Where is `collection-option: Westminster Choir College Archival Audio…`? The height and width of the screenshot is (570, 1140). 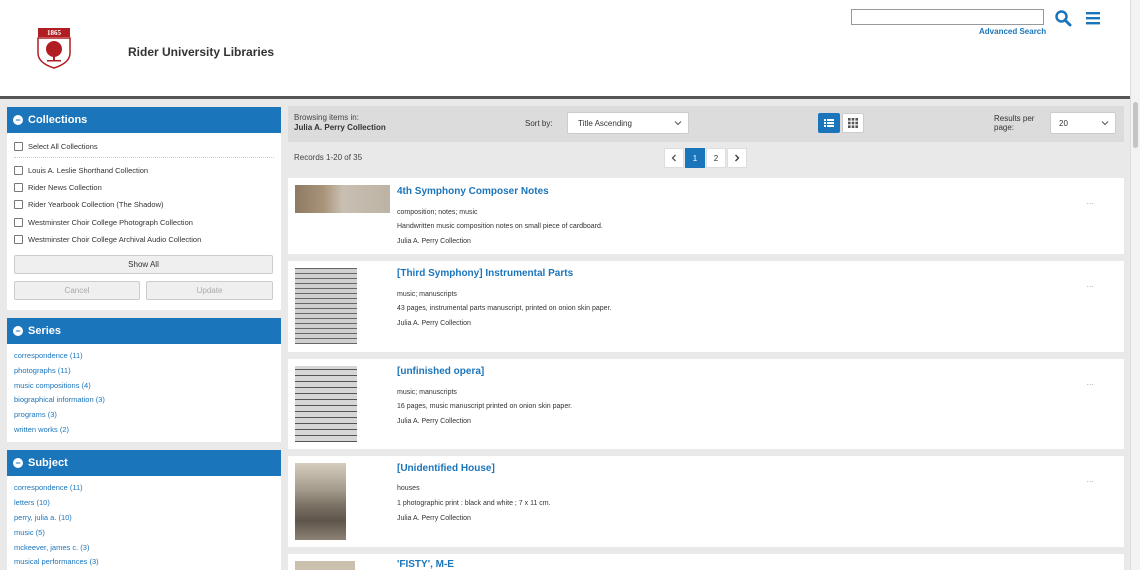
collection-option: Westminster Choir College Archival Audio… is located at coordinates (107, 239).